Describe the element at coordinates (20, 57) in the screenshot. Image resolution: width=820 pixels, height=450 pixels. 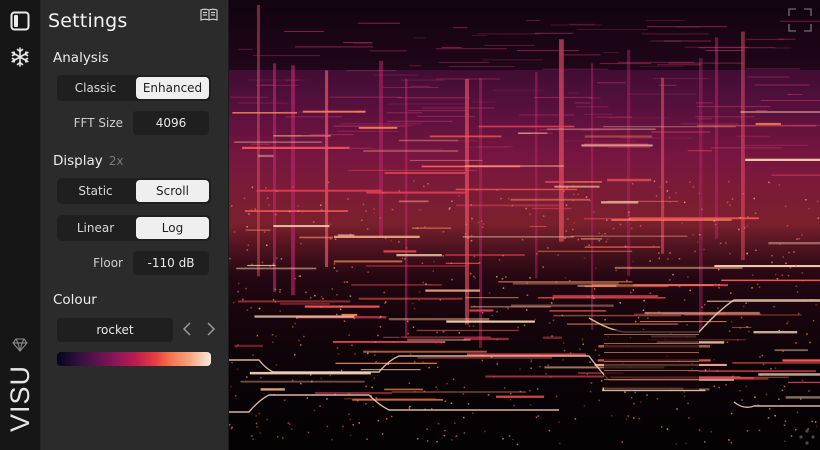
I see `snowflake-icon` at that location.